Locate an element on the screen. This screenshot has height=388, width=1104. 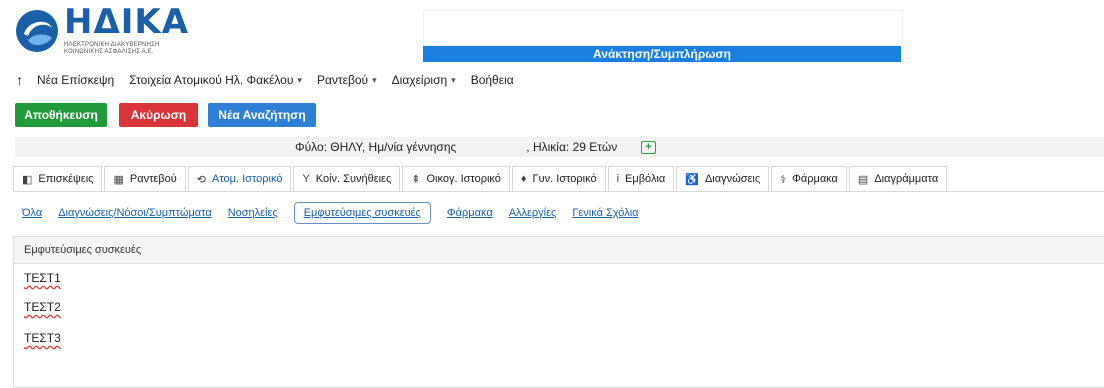
cancel-button: Ακύρωση is located at coordinates (158, 115).